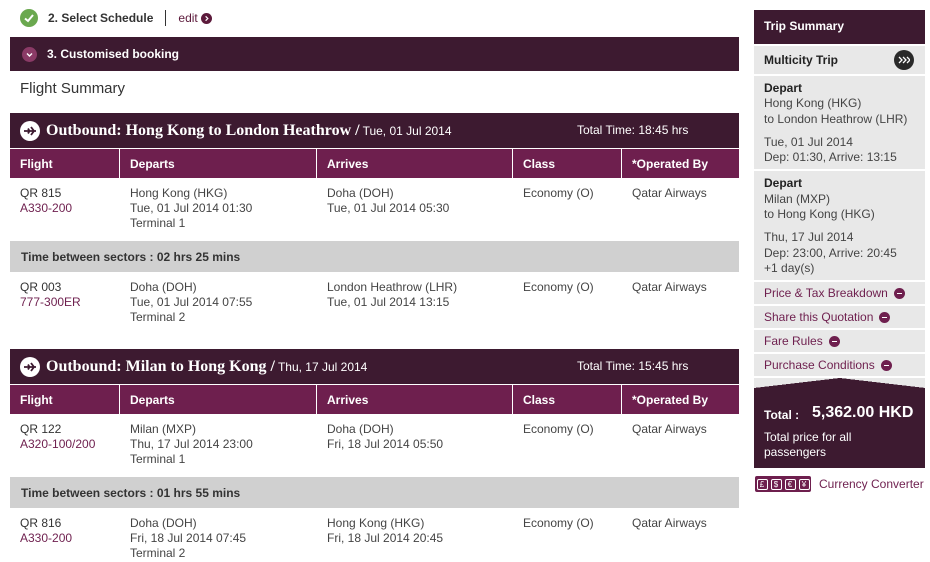 Image resolution: width=930 pixels, height=562 pixels. Describe the element at coordinates (790, 484) in the screenshot. I see `euro-symbol: €` at that location.